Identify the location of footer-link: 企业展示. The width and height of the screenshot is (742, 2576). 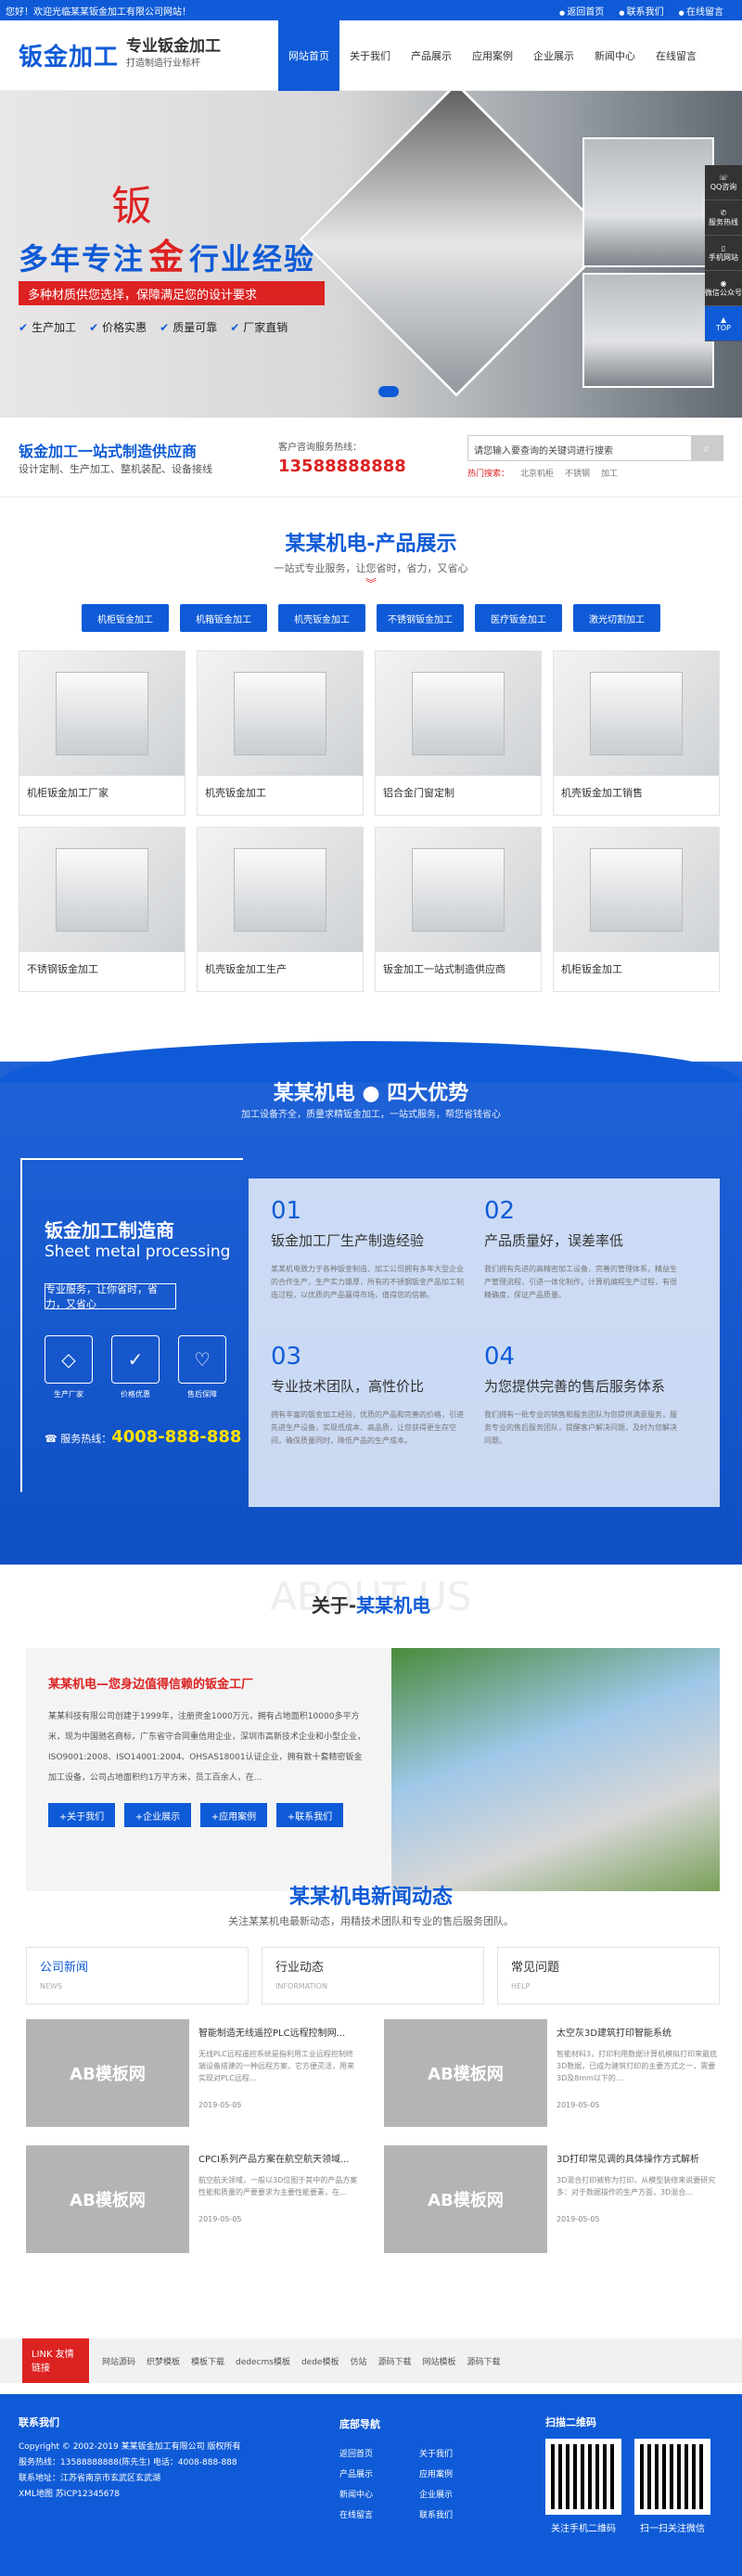
(436, 2495).